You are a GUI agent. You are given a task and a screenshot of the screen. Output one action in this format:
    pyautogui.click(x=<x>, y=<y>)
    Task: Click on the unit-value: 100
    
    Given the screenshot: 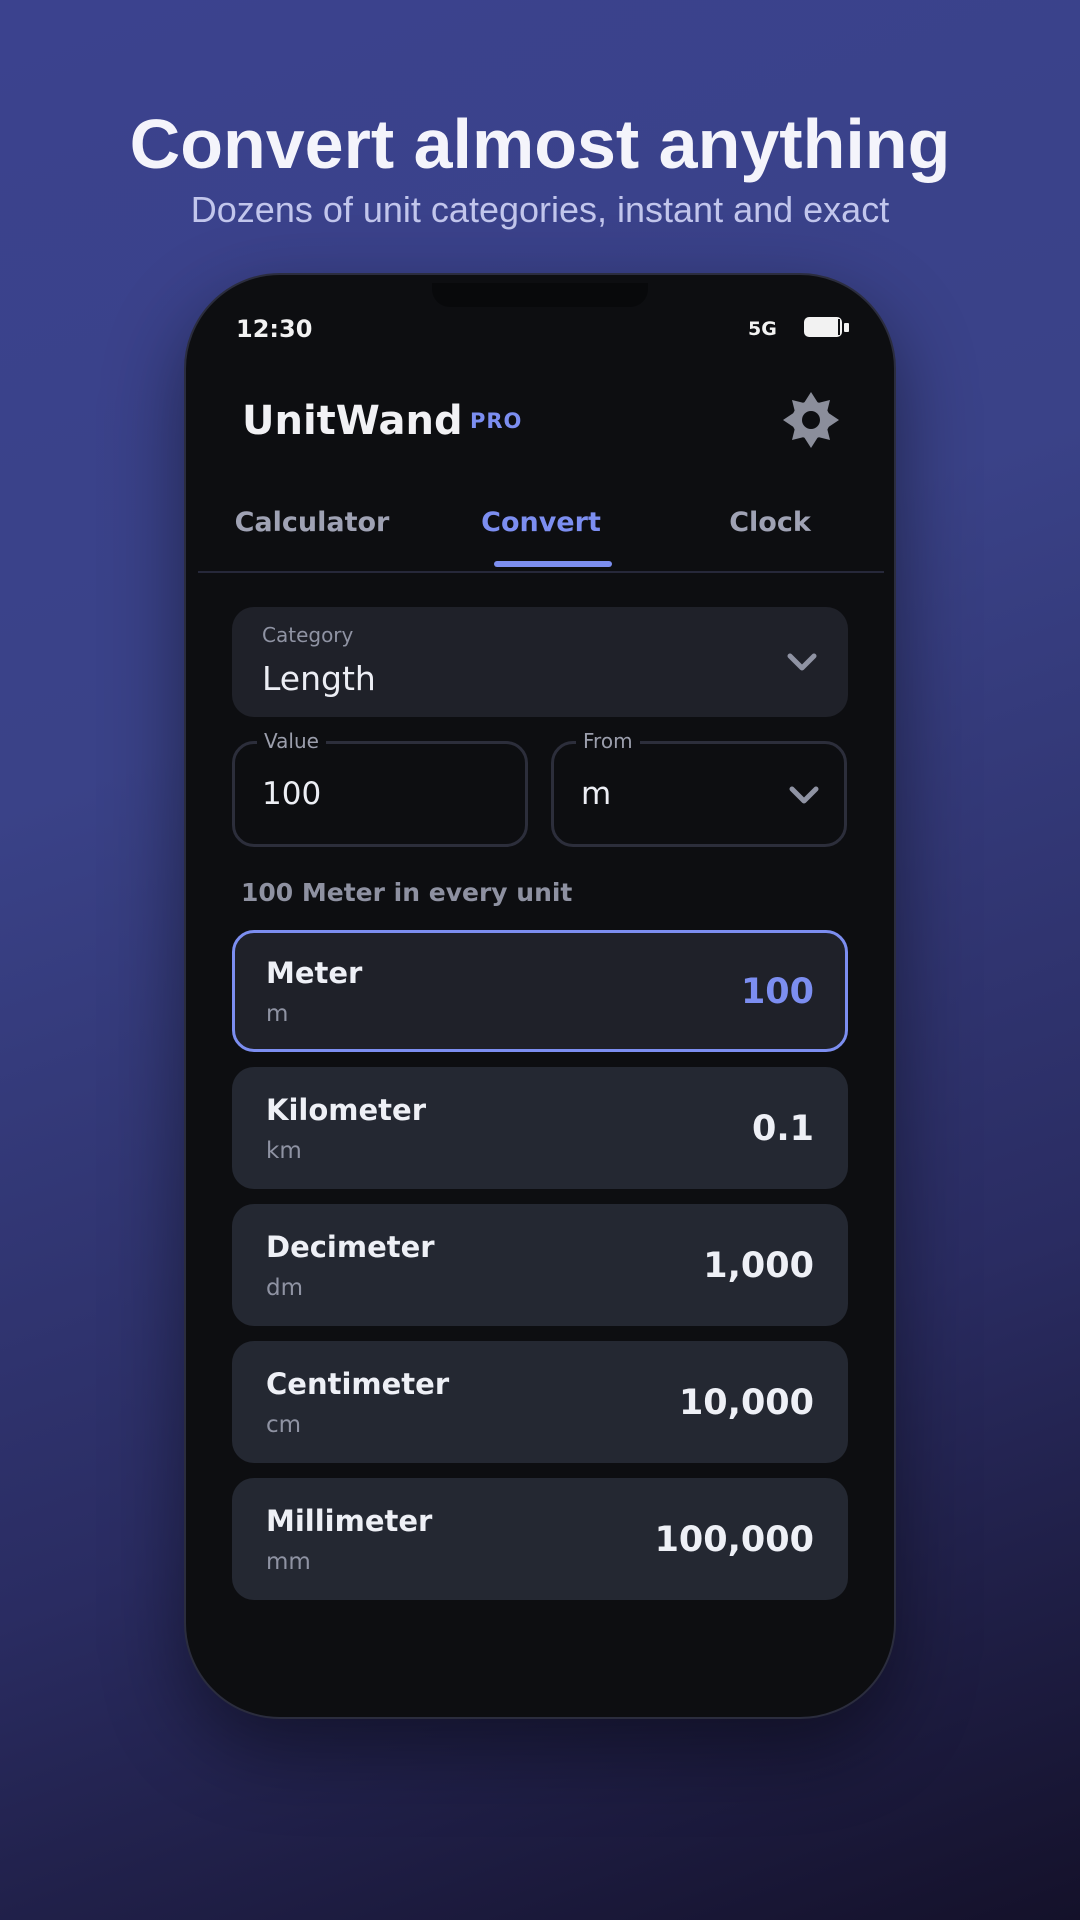 What is the action you would take?
    pyautogui.click(x=777, y=992)
    